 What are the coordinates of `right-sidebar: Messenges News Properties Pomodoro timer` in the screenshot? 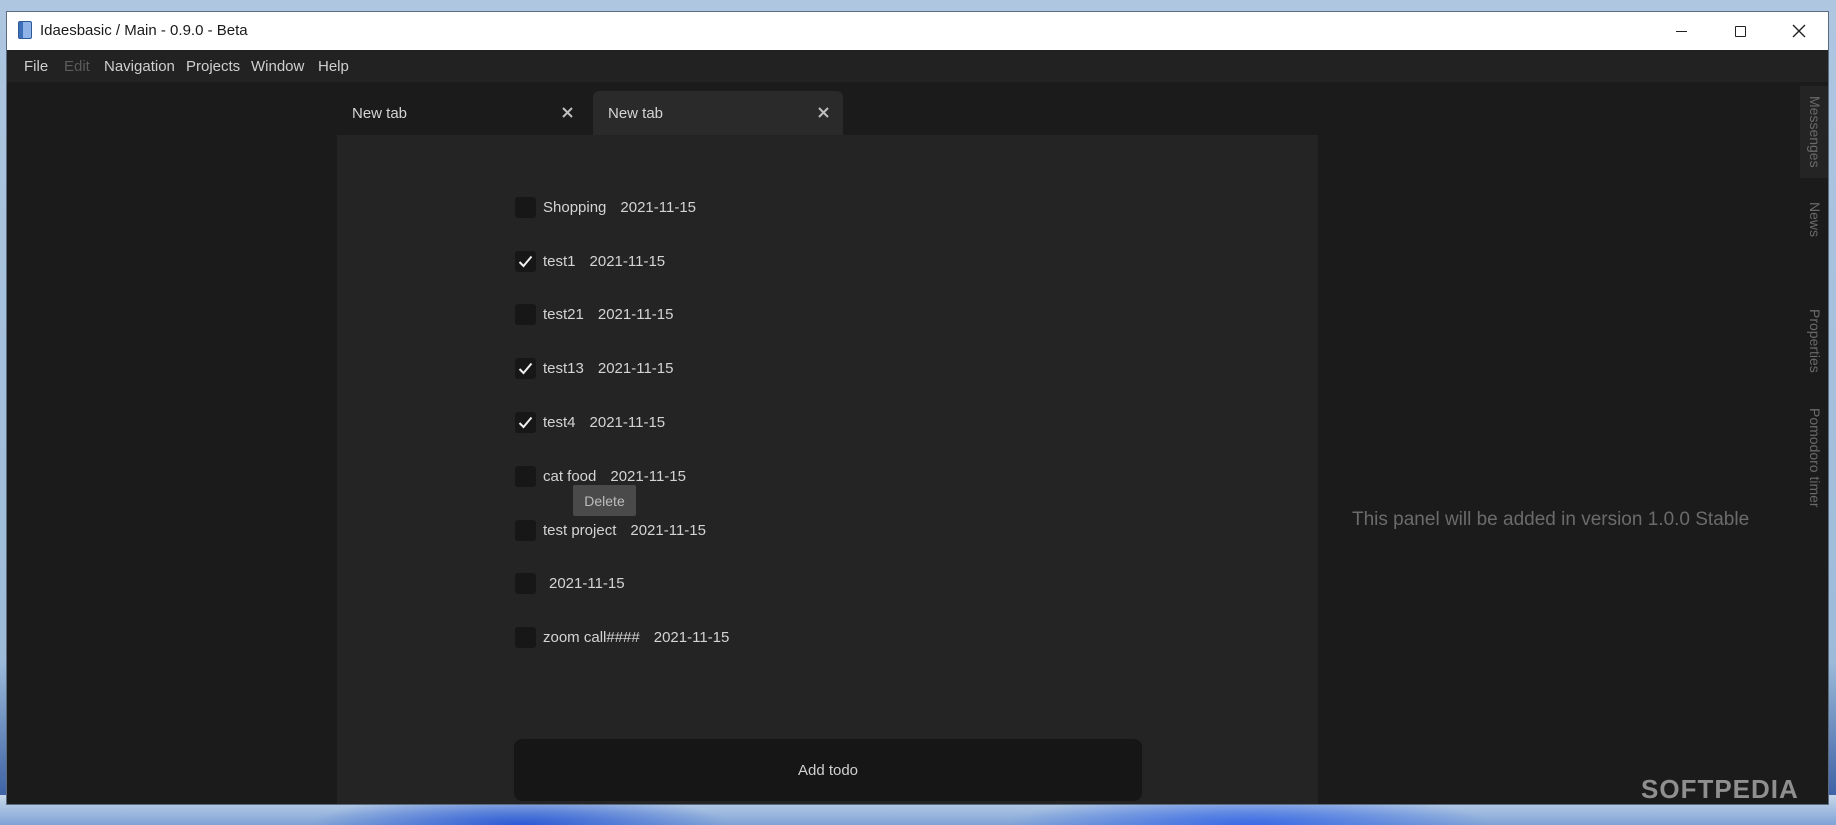 It's located at (1814, 443).